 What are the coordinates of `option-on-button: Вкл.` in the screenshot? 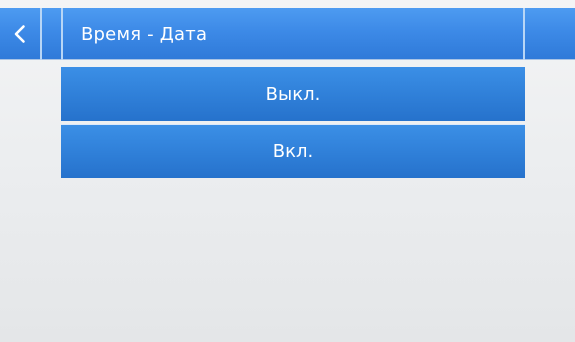 It's located at (293, 151).